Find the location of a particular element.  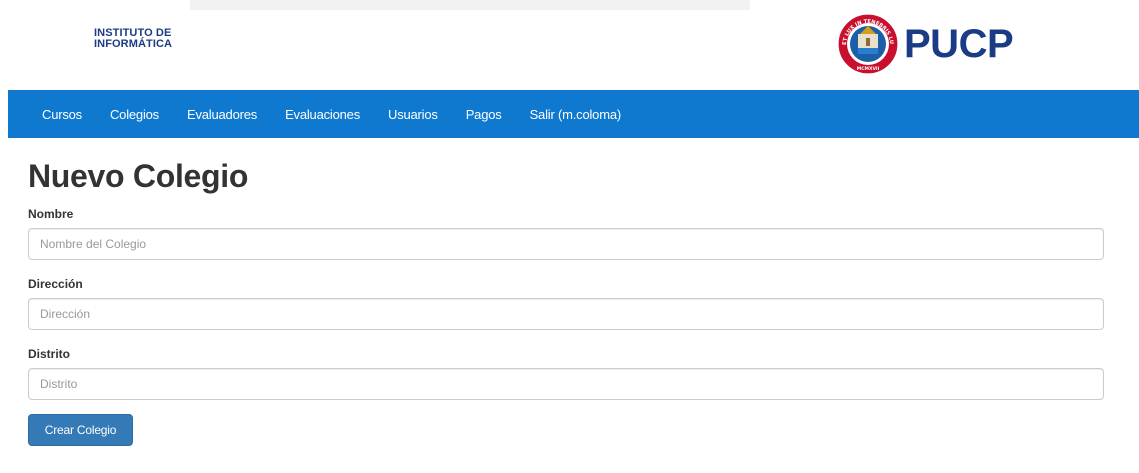

nav-item-logout: Salir (m.coloma) is located at coordinates (576, 114).